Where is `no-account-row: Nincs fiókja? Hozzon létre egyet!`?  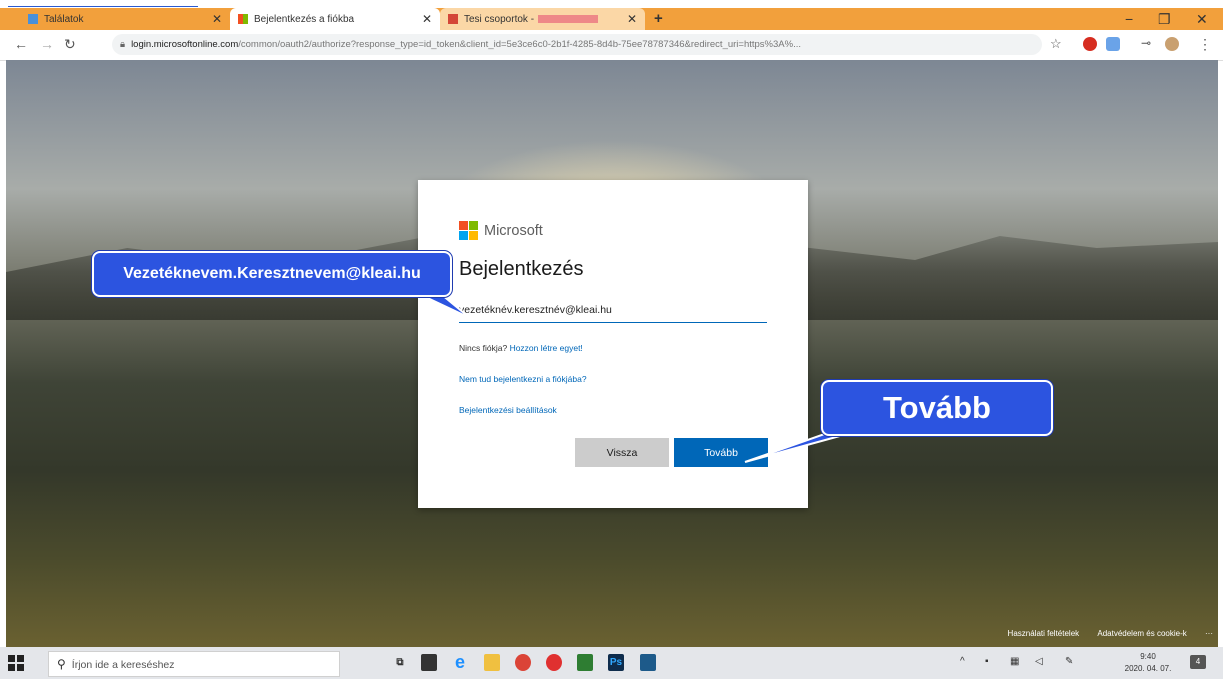 no-account-row: Nincs fiókja? Hozzon létre egyet! is located at coordinates (521, 348).